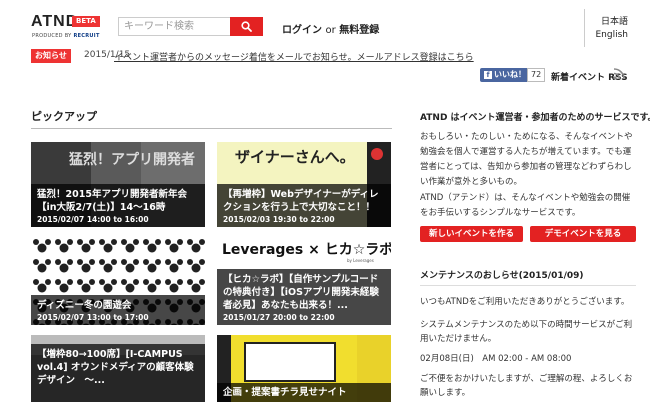  I want to click on recruit-logo: RECRUIT, so click(86, 36).